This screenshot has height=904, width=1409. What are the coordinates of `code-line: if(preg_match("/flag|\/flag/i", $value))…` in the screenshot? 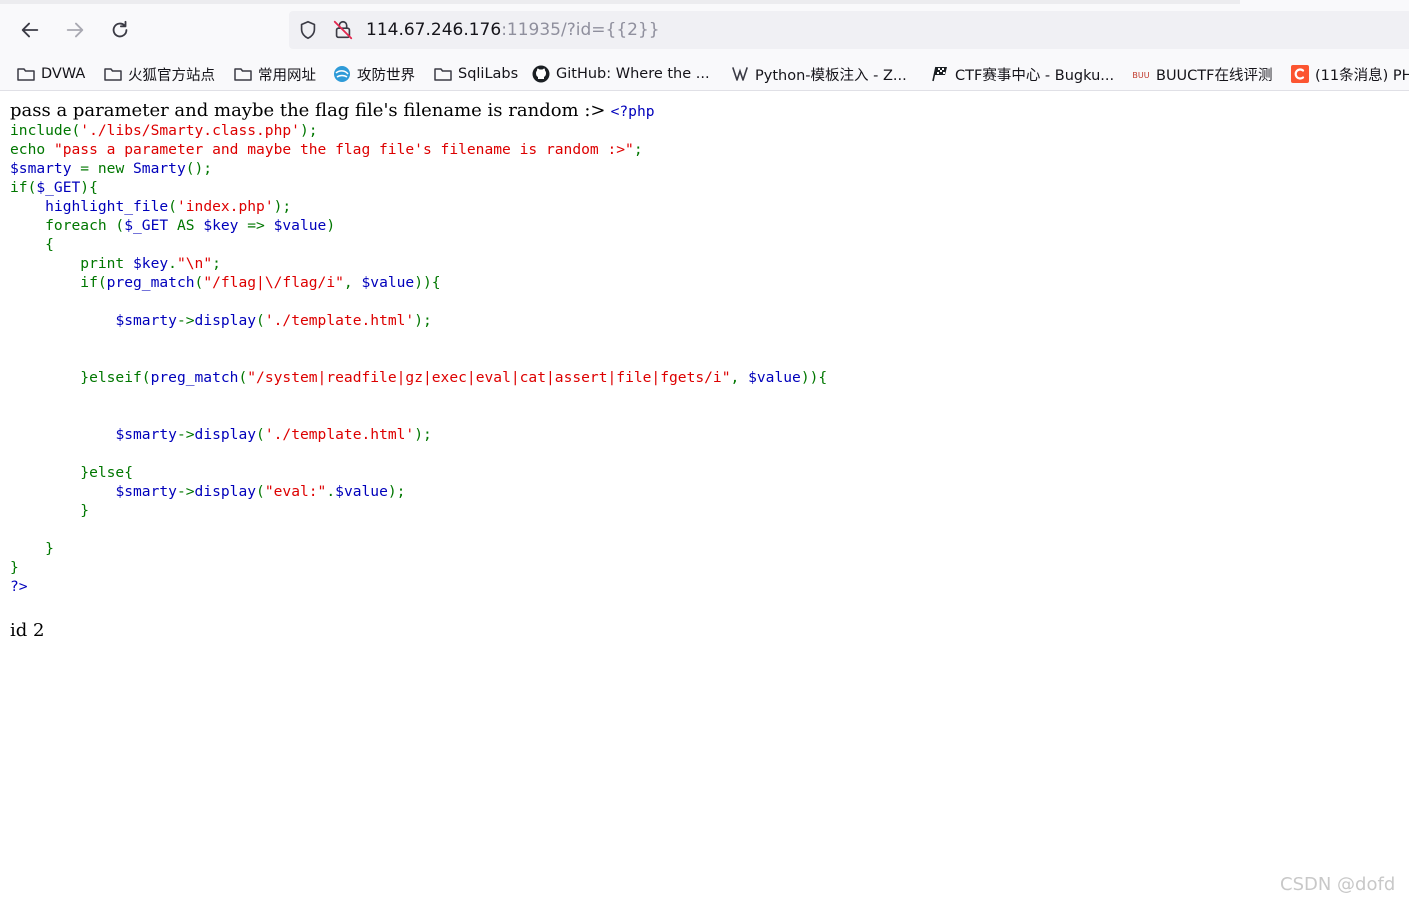 It's located at (704, 282).